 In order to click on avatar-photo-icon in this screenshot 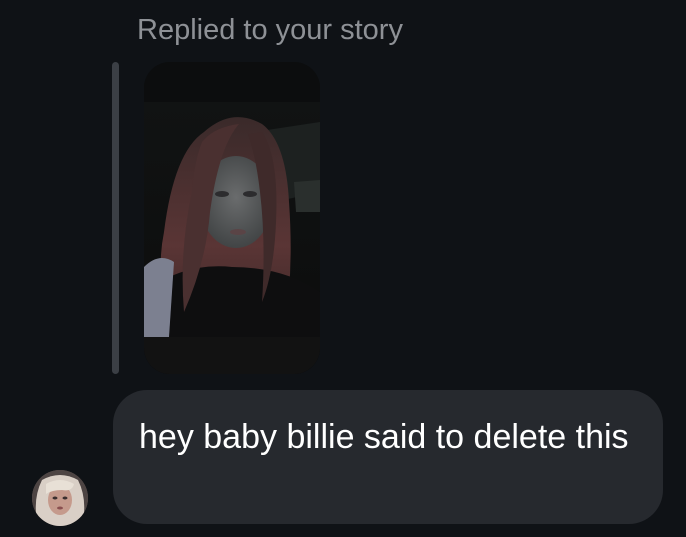, I will do `click(60, 498)`.